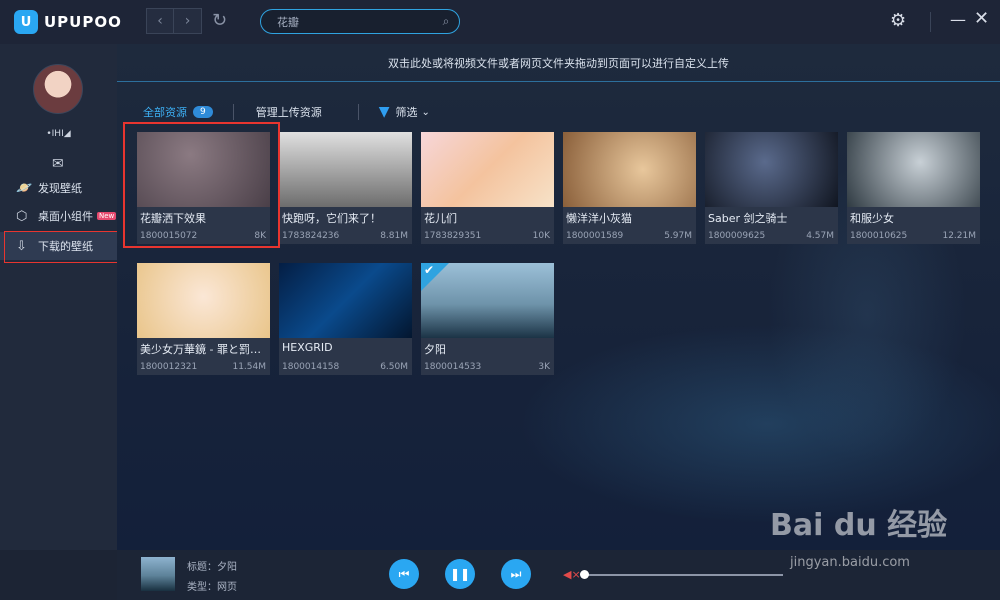 Image resolution: width=1000 pixels, height=600 pixels. What do you see at coordinates (219, 20) in the screenshot?
I see `refresh-icon: ↻` at bounding box center [219, 20].